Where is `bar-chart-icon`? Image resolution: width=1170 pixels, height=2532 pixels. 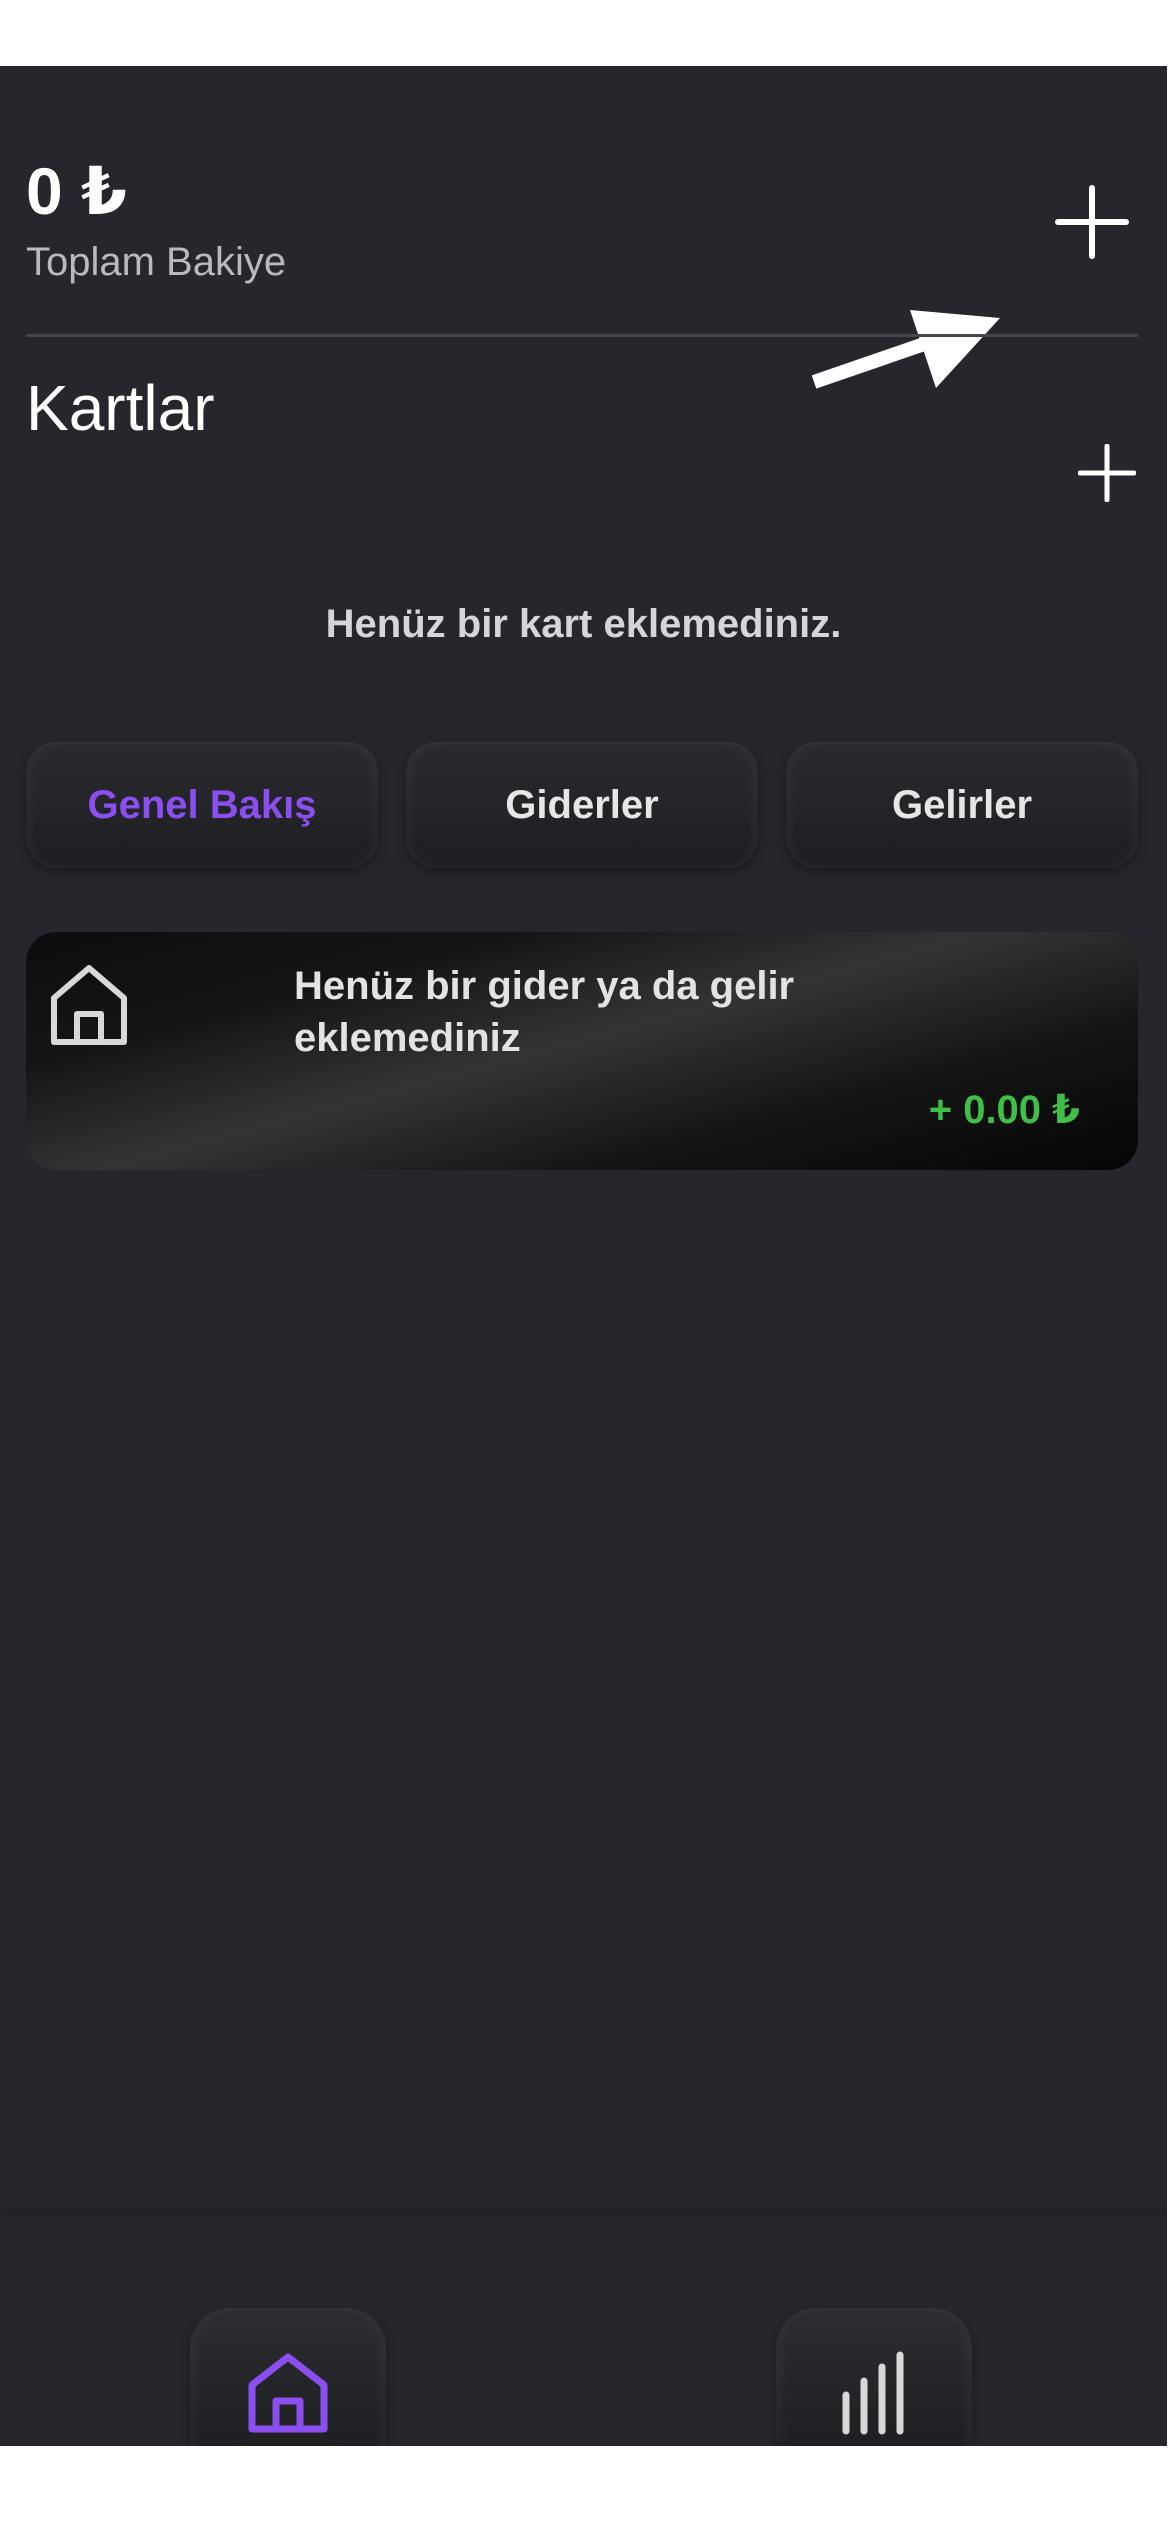 bar-chart-icon is located at coordinates (873, 2393).